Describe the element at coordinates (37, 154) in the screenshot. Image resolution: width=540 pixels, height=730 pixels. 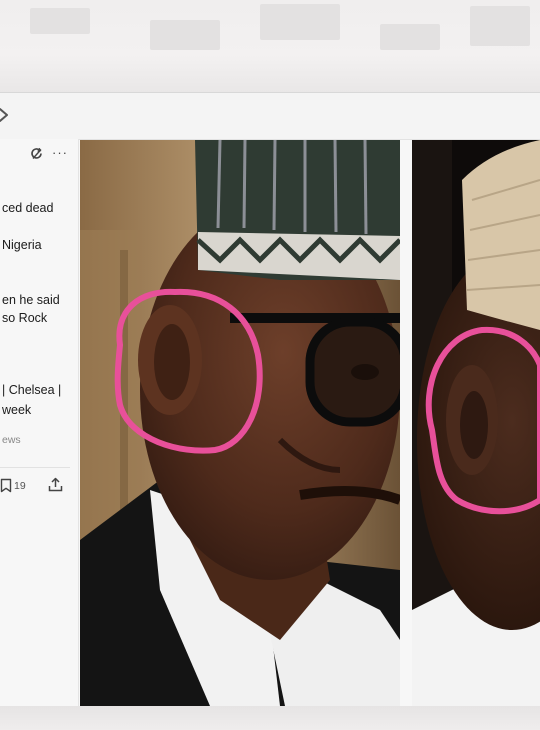
I see `refresh-icon` at that location.